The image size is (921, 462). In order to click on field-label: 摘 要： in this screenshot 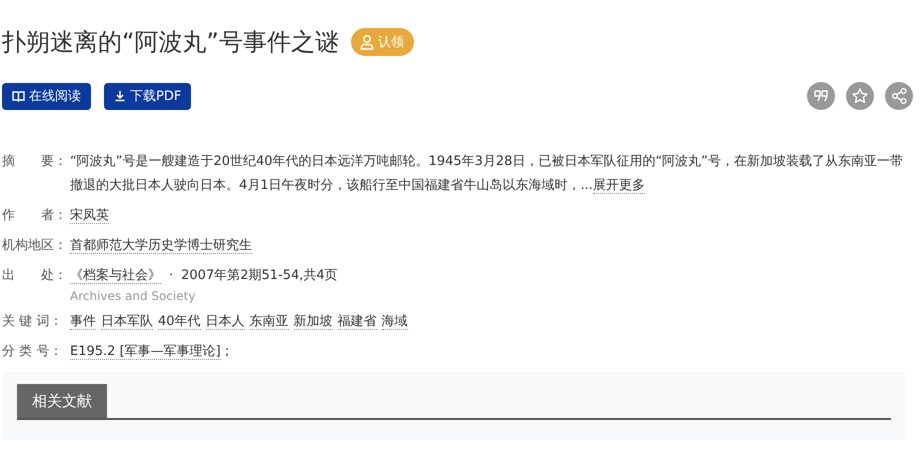, I will do `click(35, 162)`.